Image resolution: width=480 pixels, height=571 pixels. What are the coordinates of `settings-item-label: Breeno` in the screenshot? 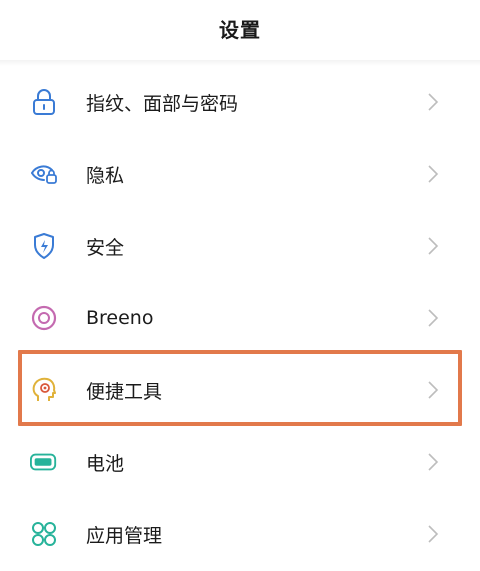 It's located at (120, 318).